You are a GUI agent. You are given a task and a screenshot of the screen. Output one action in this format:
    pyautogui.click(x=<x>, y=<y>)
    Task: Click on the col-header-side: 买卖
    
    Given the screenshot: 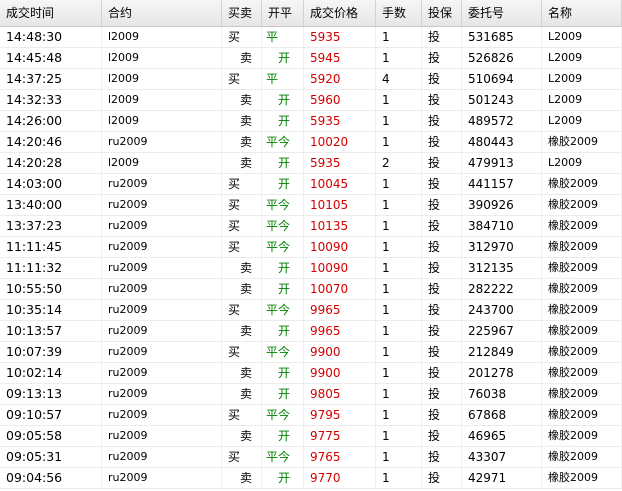 What is the action you would take?
    pyautogui.click(x=242, y=13)
    